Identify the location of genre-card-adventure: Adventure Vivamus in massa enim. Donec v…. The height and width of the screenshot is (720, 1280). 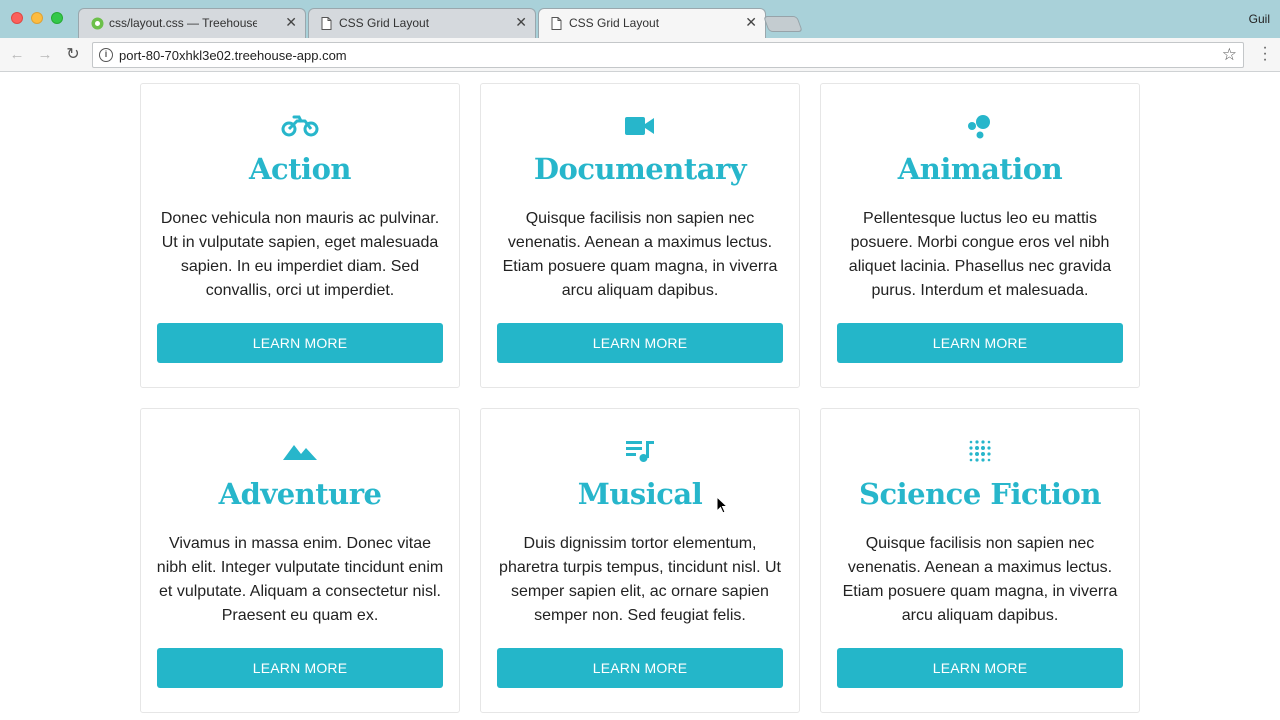
(300, 560).